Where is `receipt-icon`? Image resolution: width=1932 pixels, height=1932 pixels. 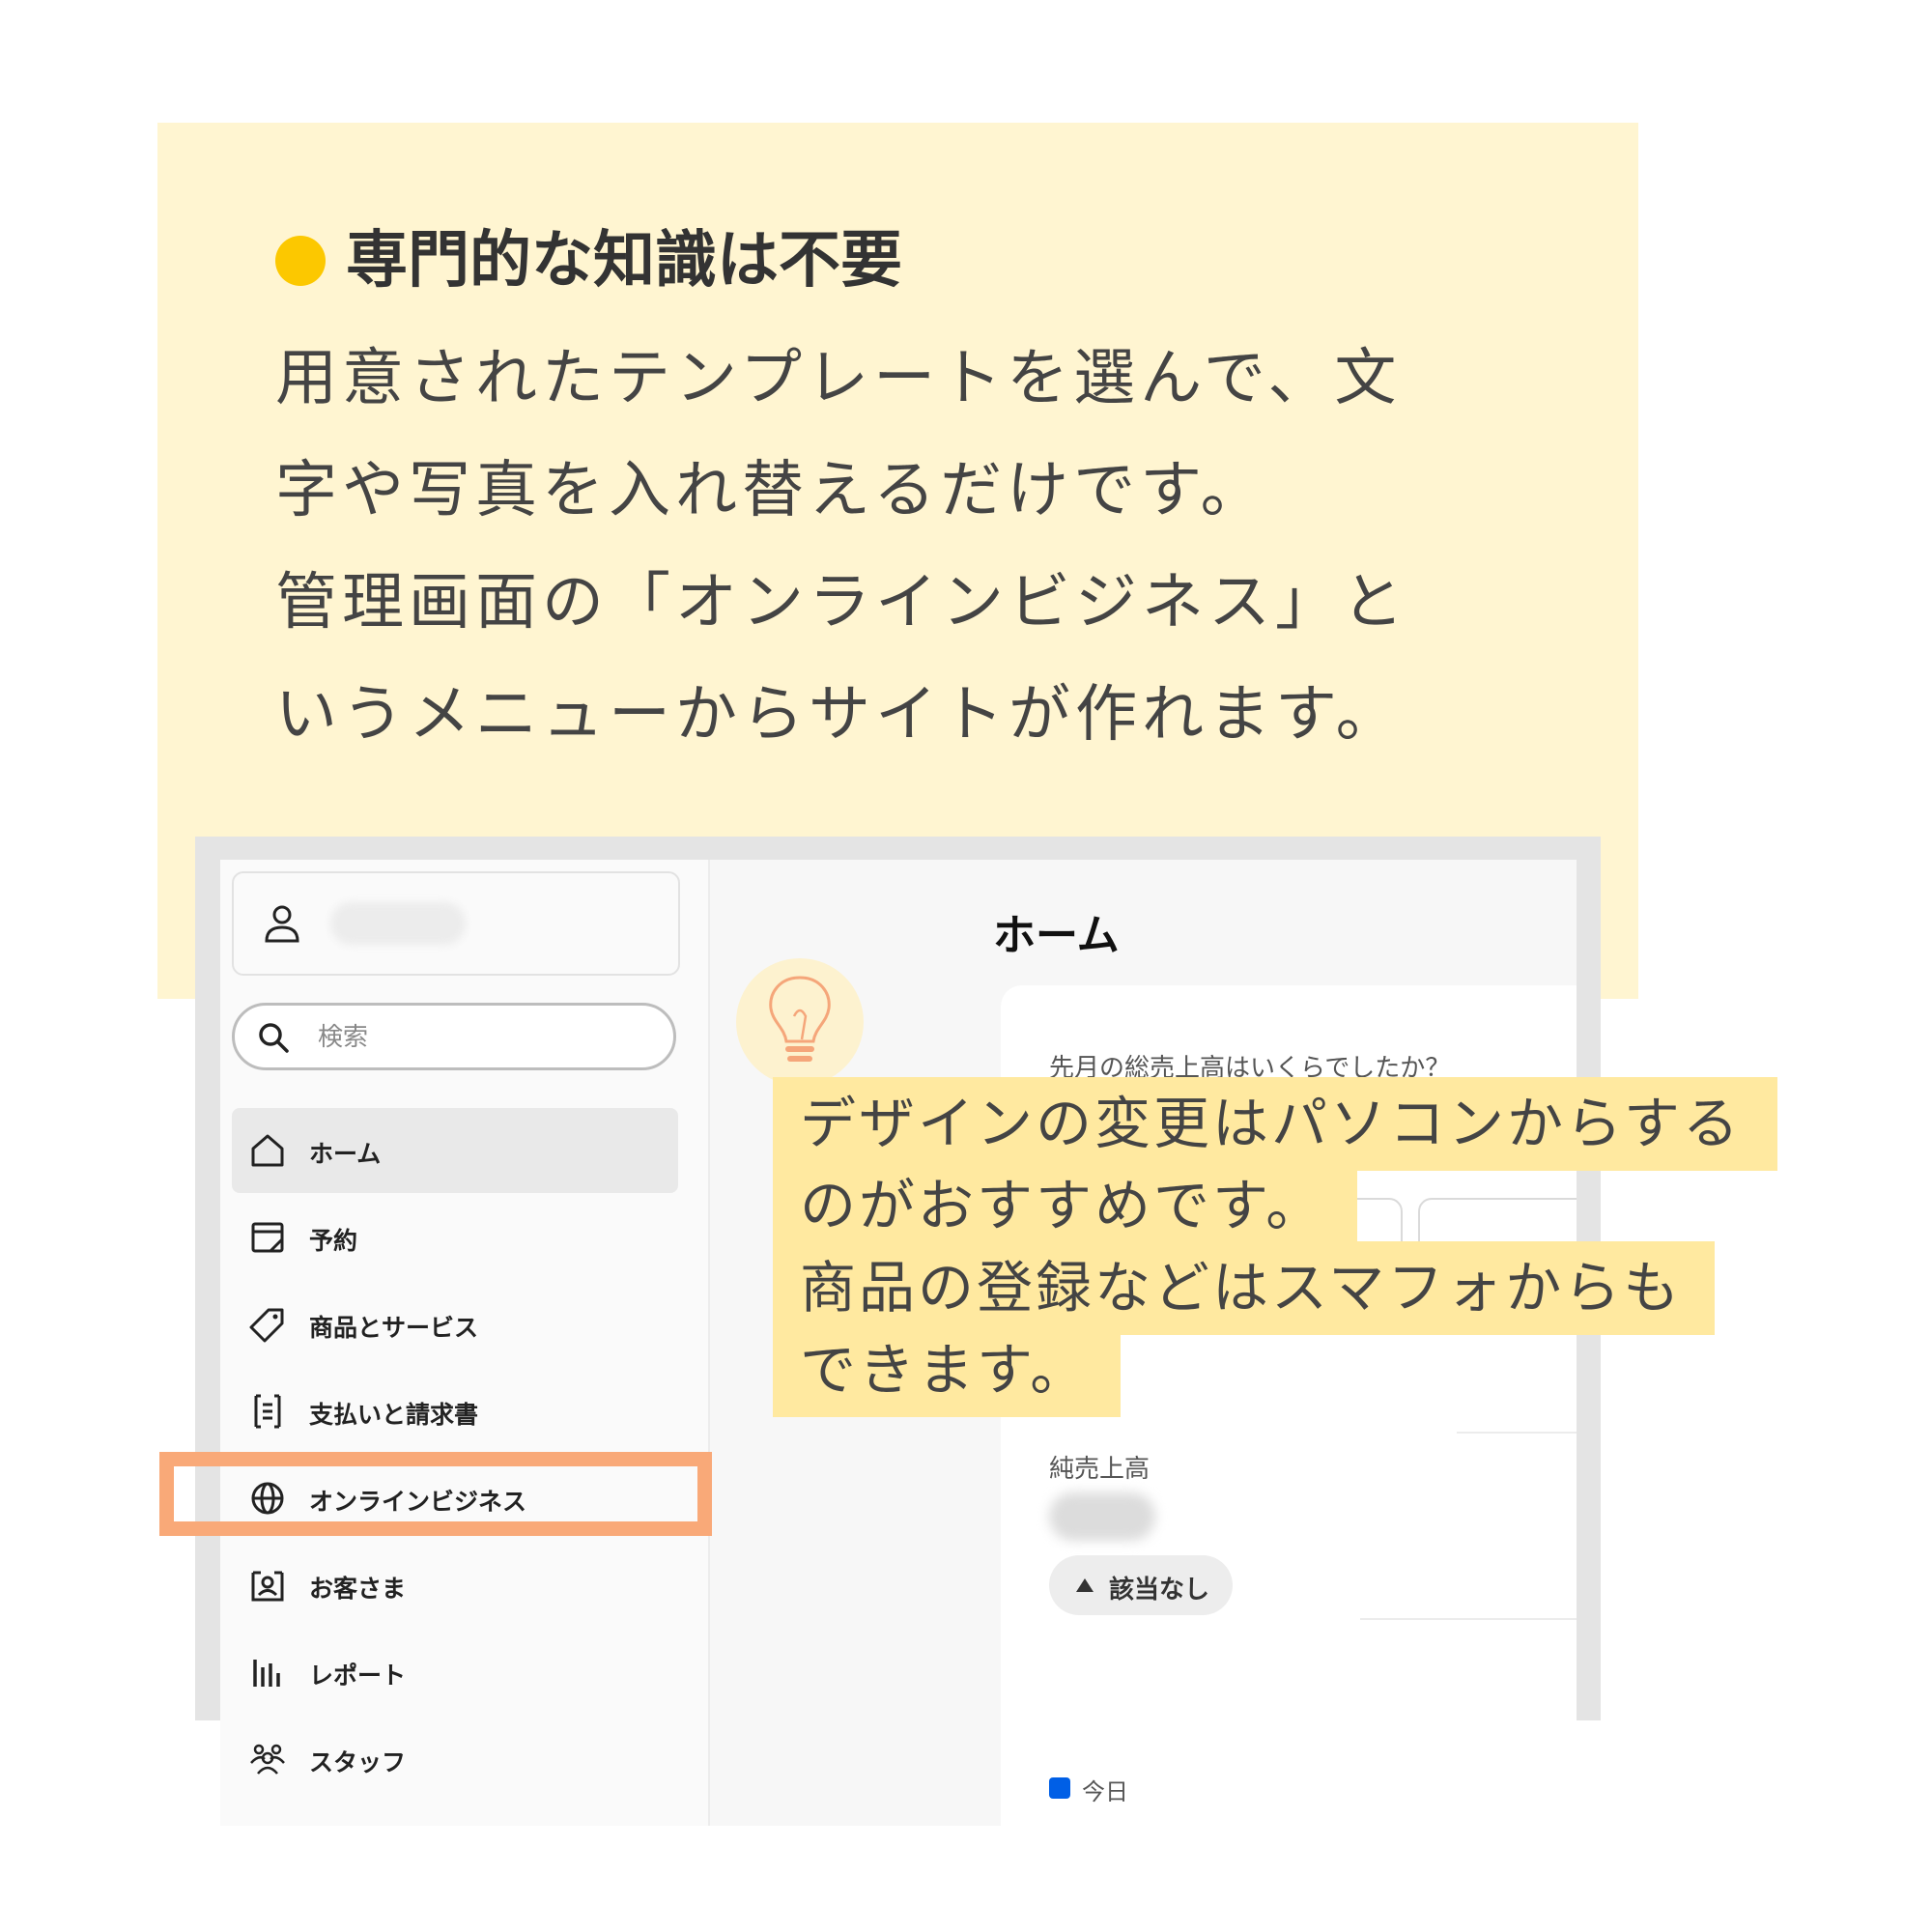
receipt-icon is located at coordinates (267, 1411).